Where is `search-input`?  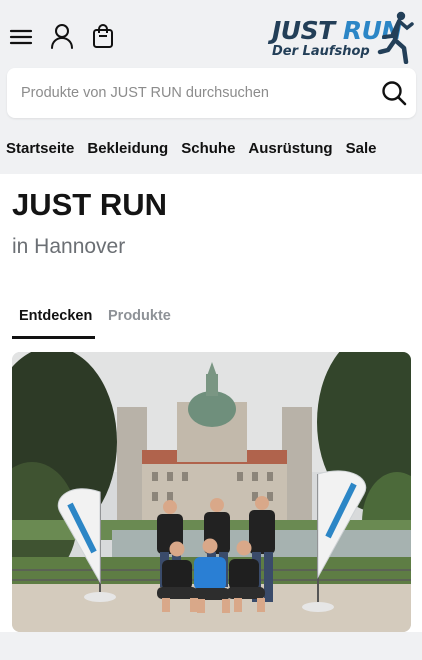
search-input is located at coordinates (196, 93).